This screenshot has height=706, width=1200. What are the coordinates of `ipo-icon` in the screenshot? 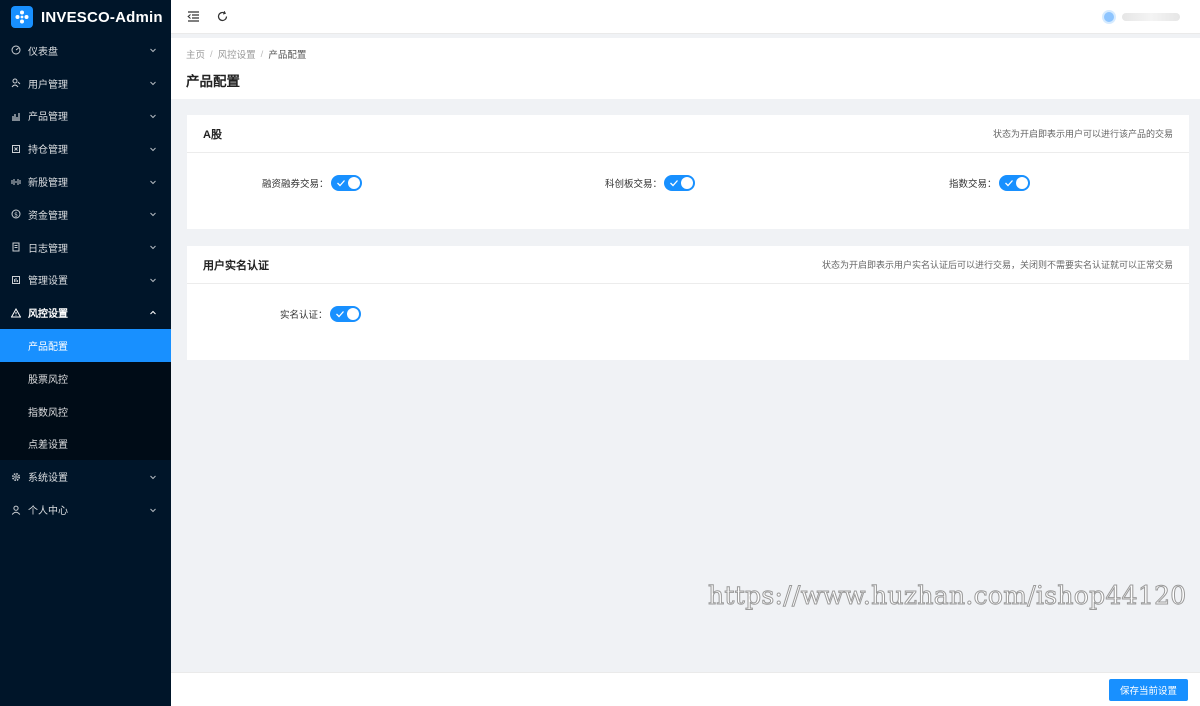 It's located at (16, 182).